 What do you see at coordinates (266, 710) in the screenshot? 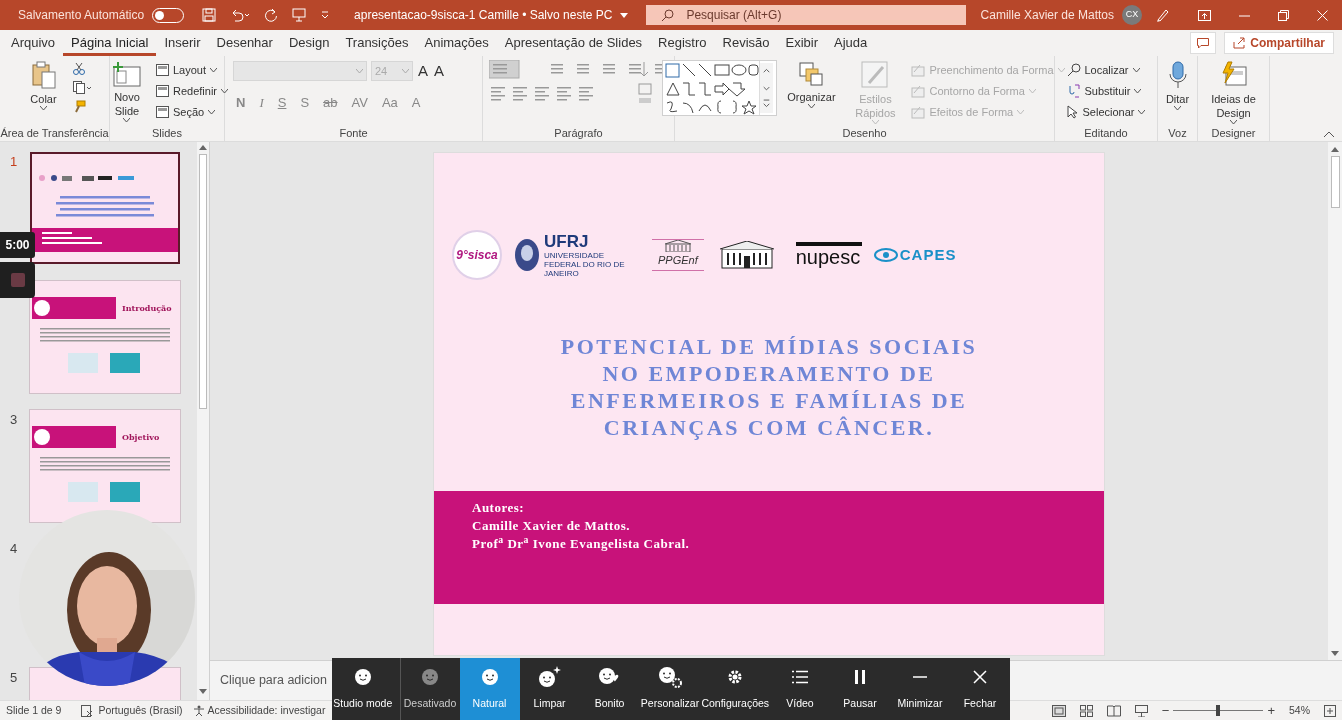
I see `accessibility-button: Acessibilidade: investigar` at bounding box center [266, 710].